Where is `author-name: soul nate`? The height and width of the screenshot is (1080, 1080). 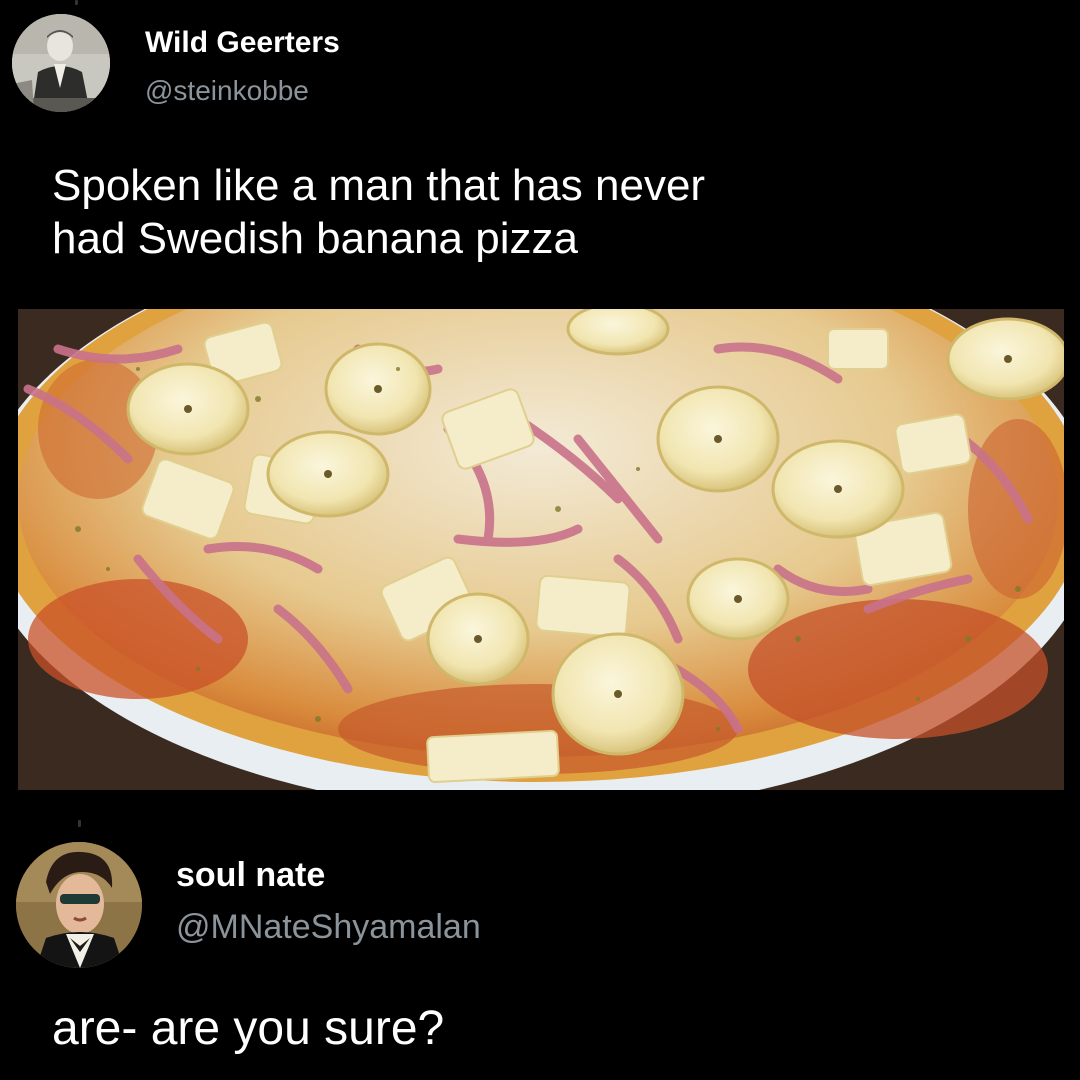 author-name: soul nate is located at coordinates (250, 875).